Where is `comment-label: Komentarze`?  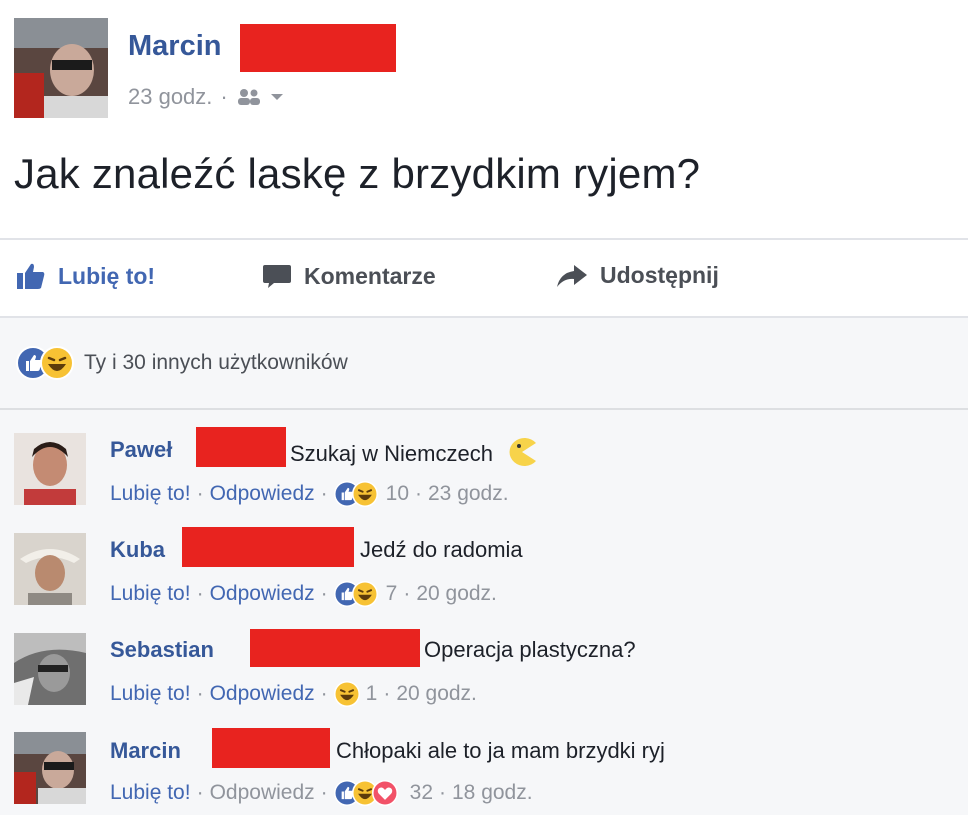 comment-label: Komentarze is located at coordinates (370, 275).